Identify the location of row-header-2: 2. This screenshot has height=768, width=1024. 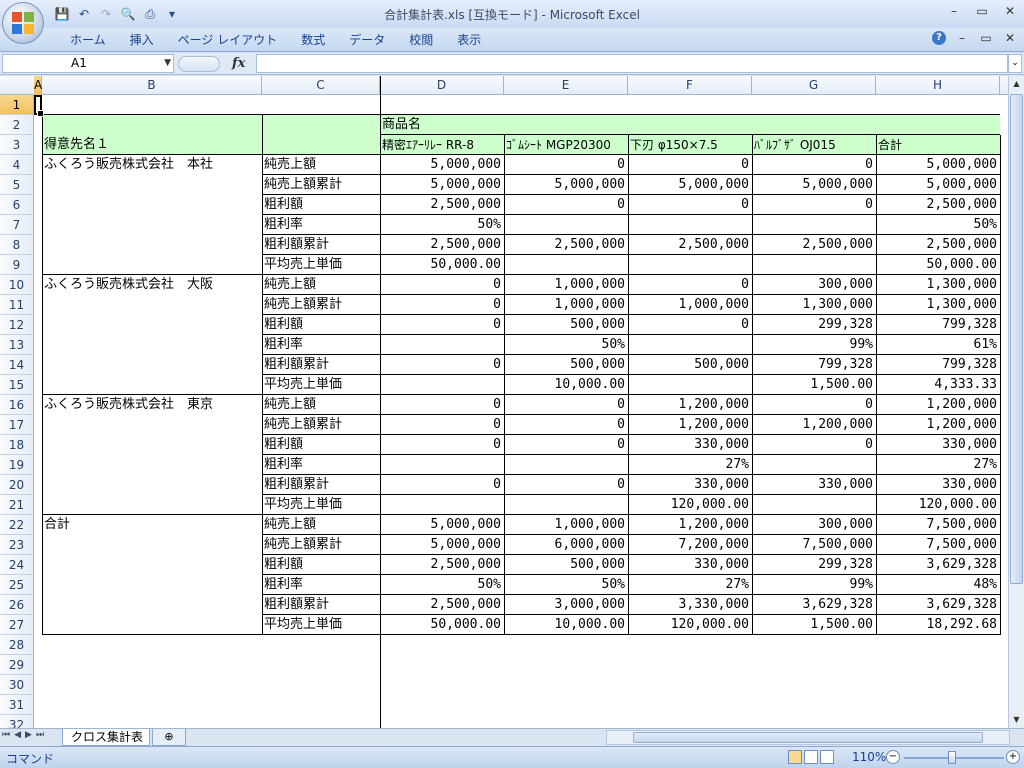
(17, 125).